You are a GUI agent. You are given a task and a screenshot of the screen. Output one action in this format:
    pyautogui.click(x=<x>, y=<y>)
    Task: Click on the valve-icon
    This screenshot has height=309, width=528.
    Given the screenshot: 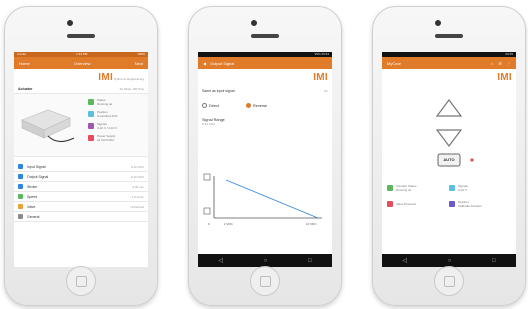 What is the action you would take?
    pyautogui.click(x=20, y=206)
    